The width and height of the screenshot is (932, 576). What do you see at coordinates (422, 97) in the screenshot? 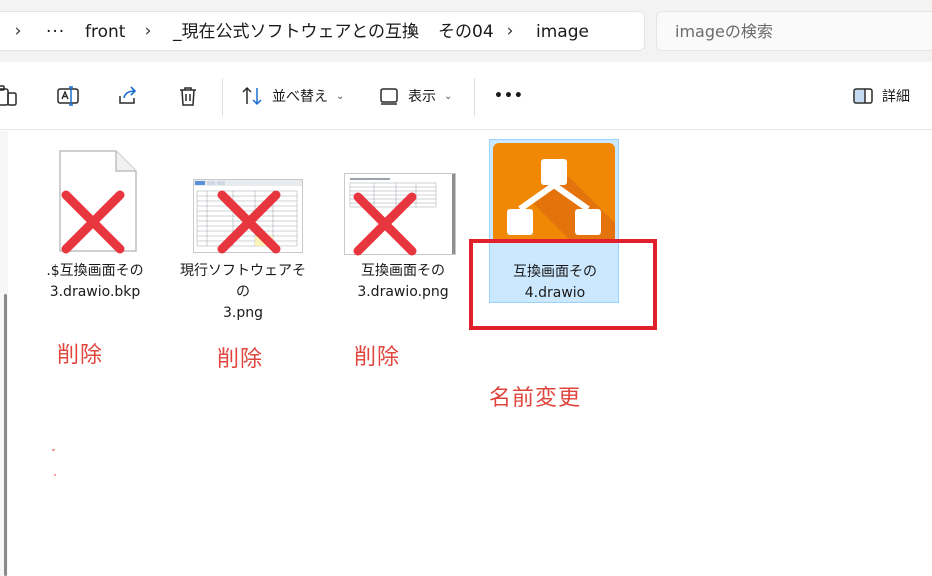
I see `view-label: 表示` at bounding box center [422, 97].